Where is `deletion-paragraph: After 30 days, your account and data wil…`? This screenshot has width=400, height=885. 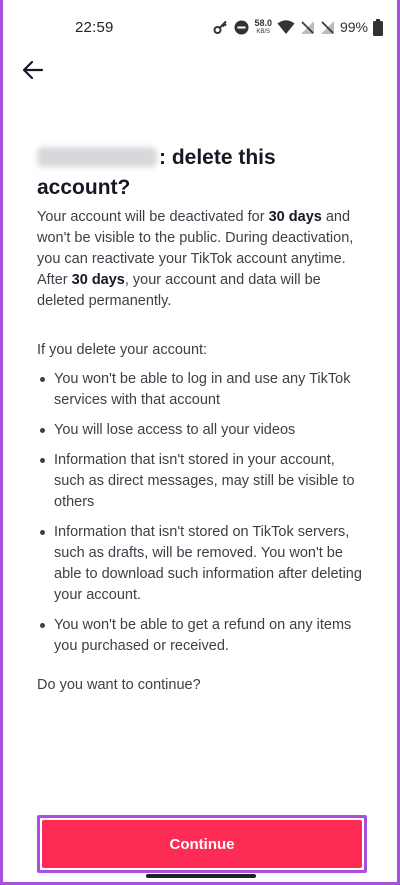 deletion-paragraph: After 30 days, your account and data wil… is located at coordinates (202, 291).